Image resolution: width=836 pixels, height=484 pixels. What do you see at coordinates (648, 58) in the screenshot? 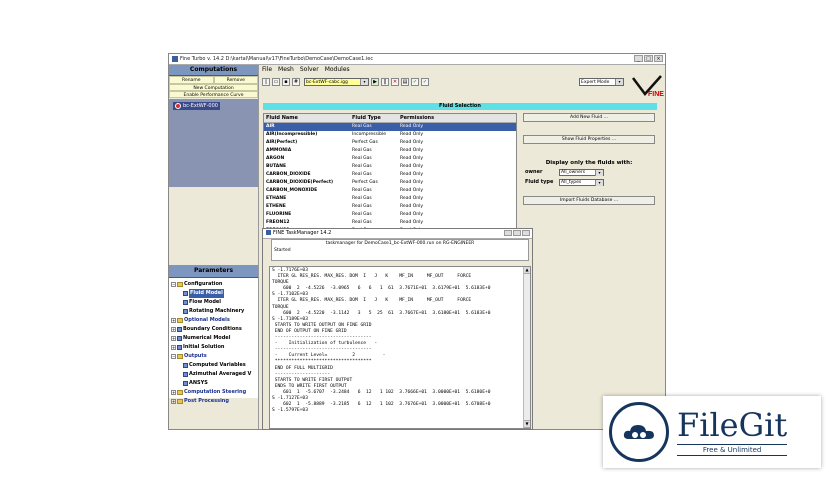
I see `maximize-icon: □` at bounding box center [648, 58].